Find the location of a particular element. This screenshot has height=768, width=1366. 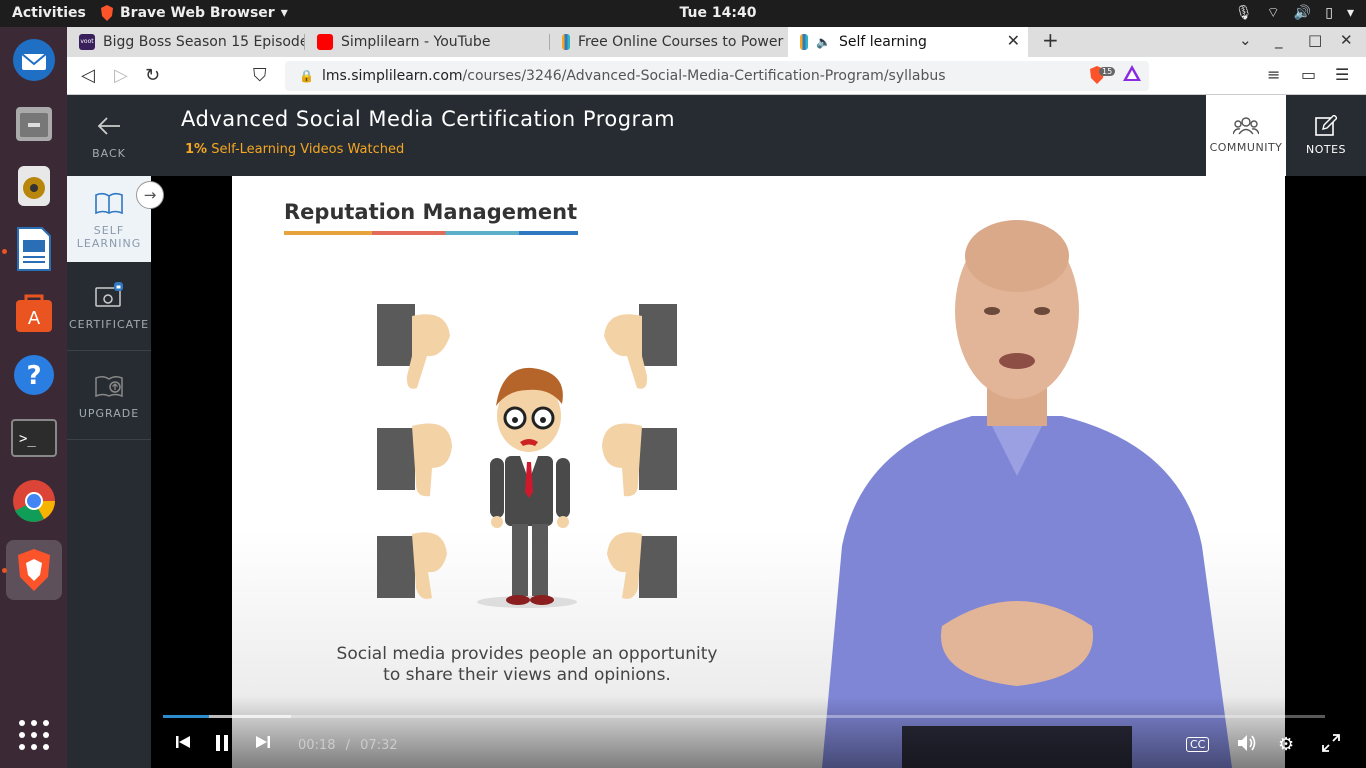

tab-search-chevron-icon: ⌄ is located at coordinates (1245, 40).